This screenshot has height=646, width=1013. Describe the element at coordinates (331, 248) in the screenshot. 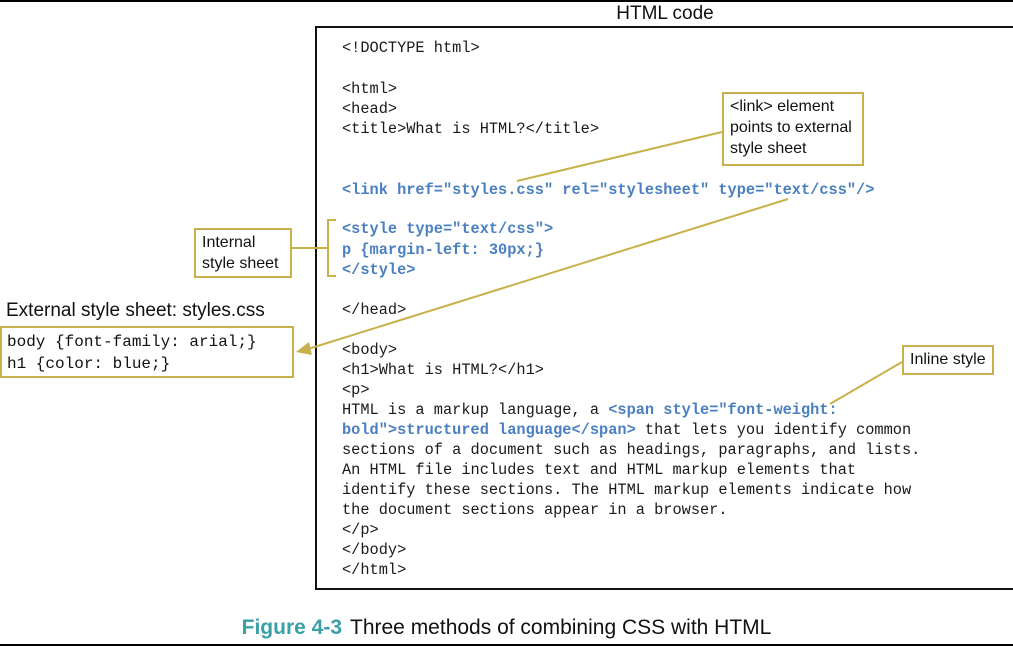

I see `internal-style-bracket` at that location.